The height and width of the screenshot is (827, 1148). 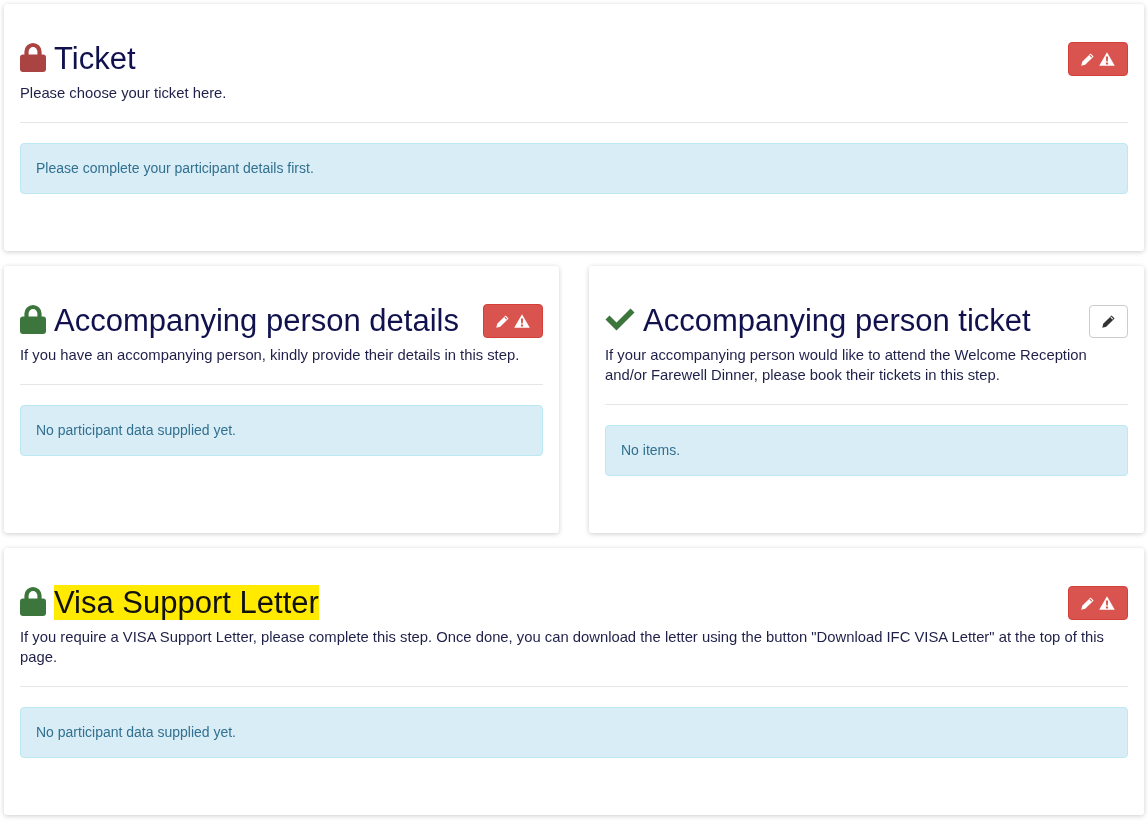 I want to click on step-title: Visa Support Letter, so click(x=186, y=602).